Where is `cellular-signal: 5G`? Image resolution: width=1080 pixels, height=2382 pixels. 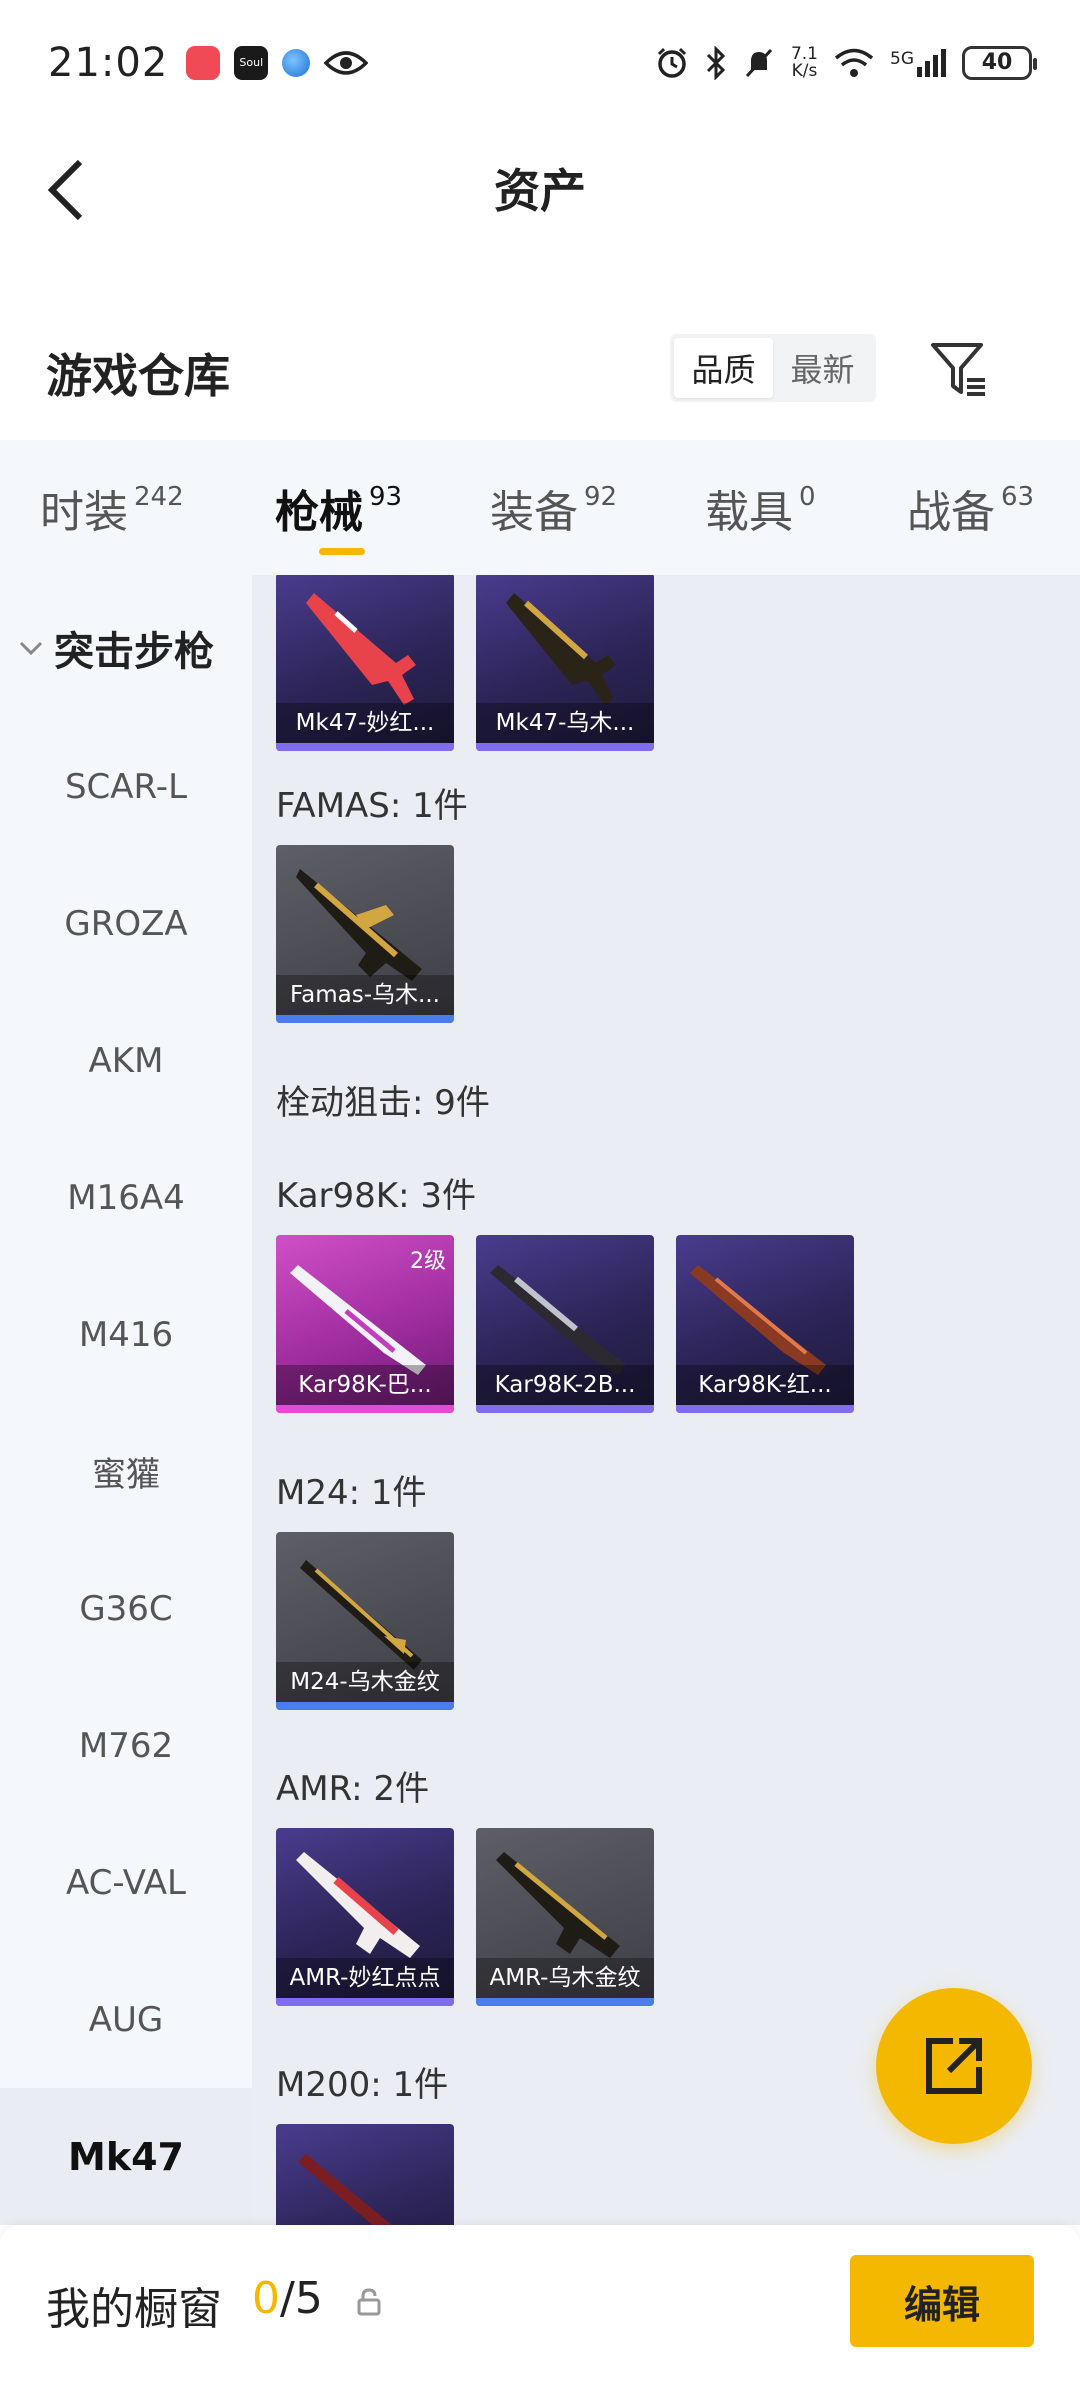 cellular-signal: 5G is located at coordinates (918, 62).